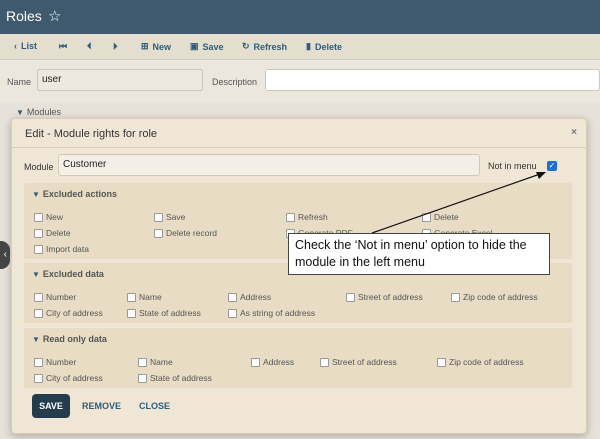  I want to click on callout-arrow-line, so click(456, 203).